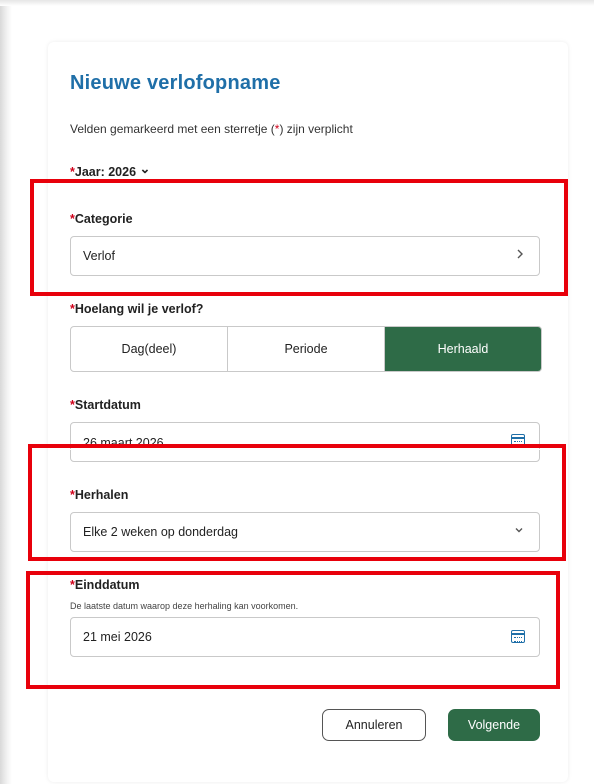  I want to click on page-title: Nieuwe verlofopname, so click(175, 83).